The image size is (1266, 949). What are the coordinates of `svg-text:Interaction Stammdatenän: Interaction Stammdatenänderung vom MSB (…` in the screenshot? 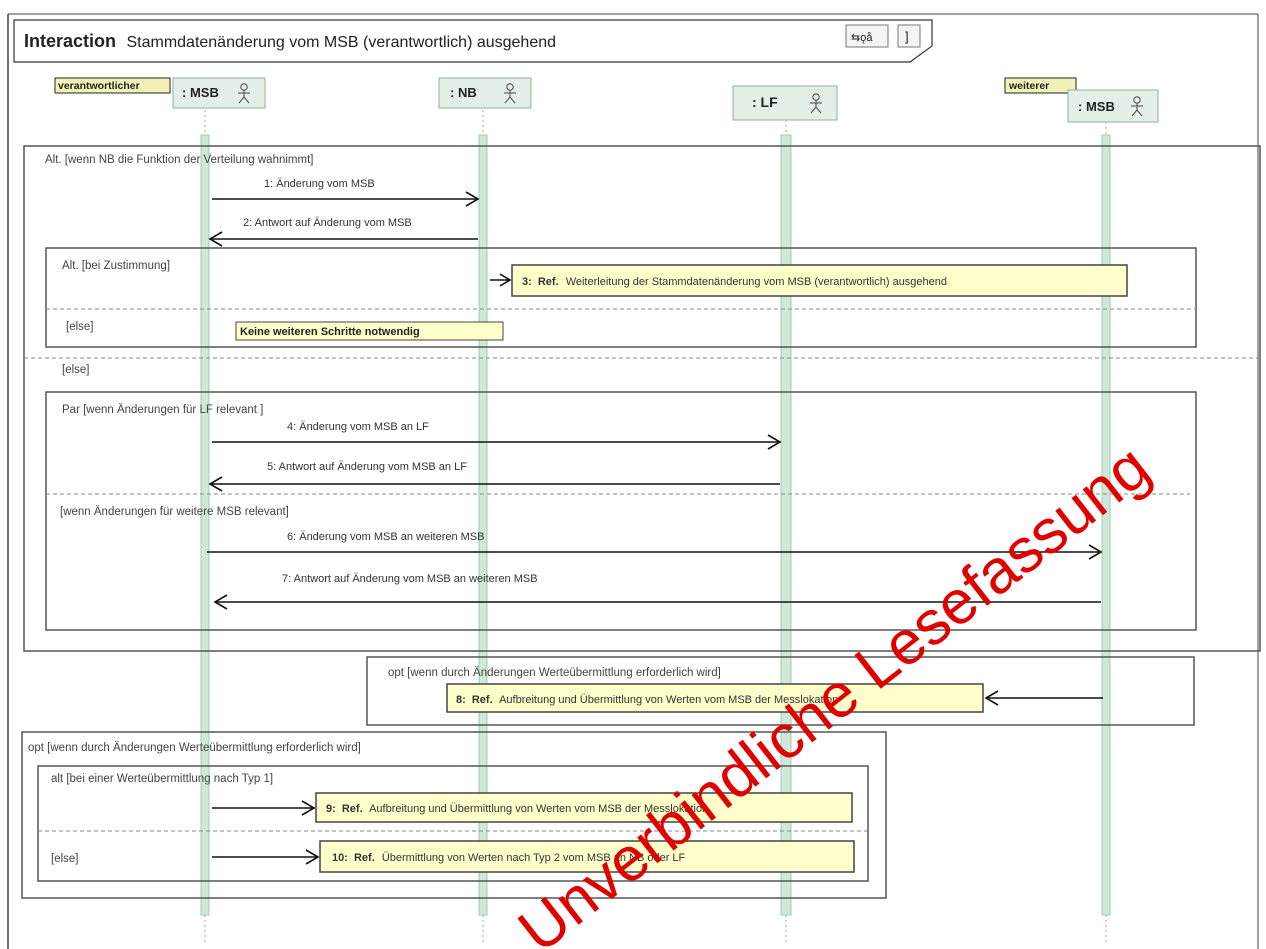 It's located at (290, 41).